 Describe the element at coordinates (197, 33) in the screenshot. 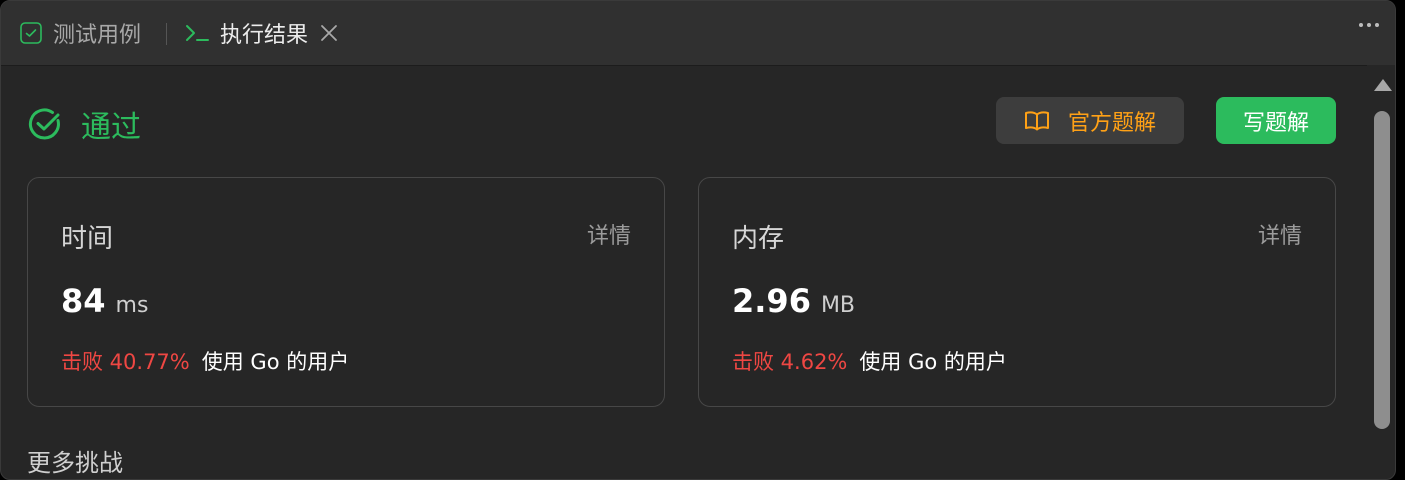

I see `terminal-icon` at that location.